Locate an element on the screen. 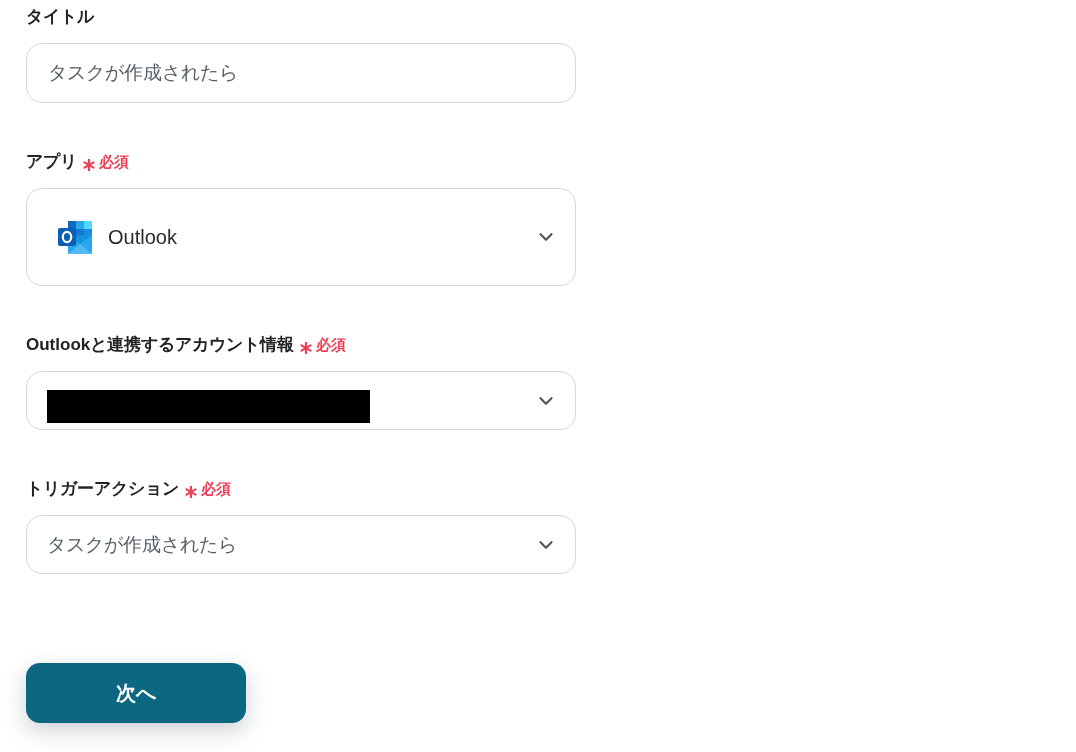  field-label: アプリ is located at coordinates (51, 162).